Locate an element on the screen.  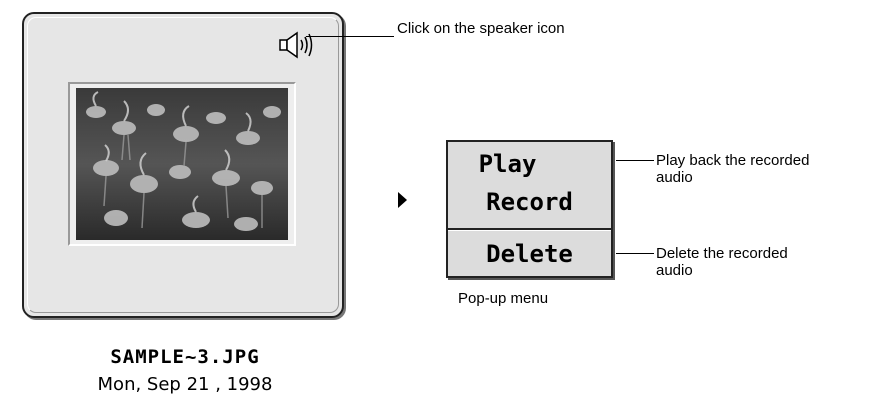
thumbnail-filename: SAMPLE~3.JPG is located at coordinates (185, 357).